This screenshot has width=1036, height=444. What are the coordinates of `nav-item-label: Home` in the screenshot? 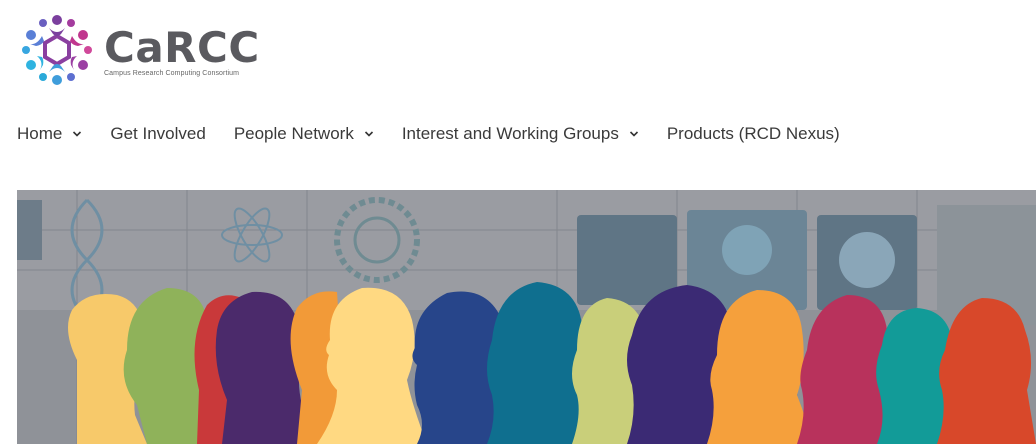 It's located at (40, 133).